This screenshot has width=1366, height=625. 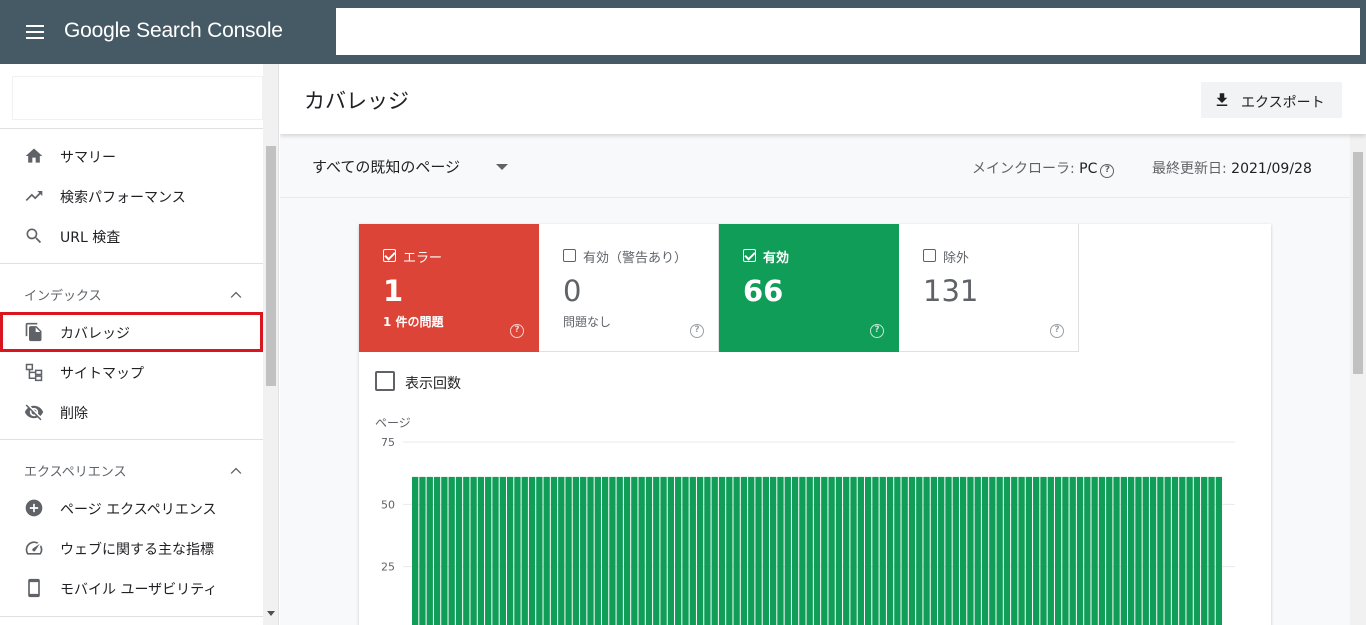 I want to click on section-experience-header: エクスペリエンス, so click(x=131, y=468).